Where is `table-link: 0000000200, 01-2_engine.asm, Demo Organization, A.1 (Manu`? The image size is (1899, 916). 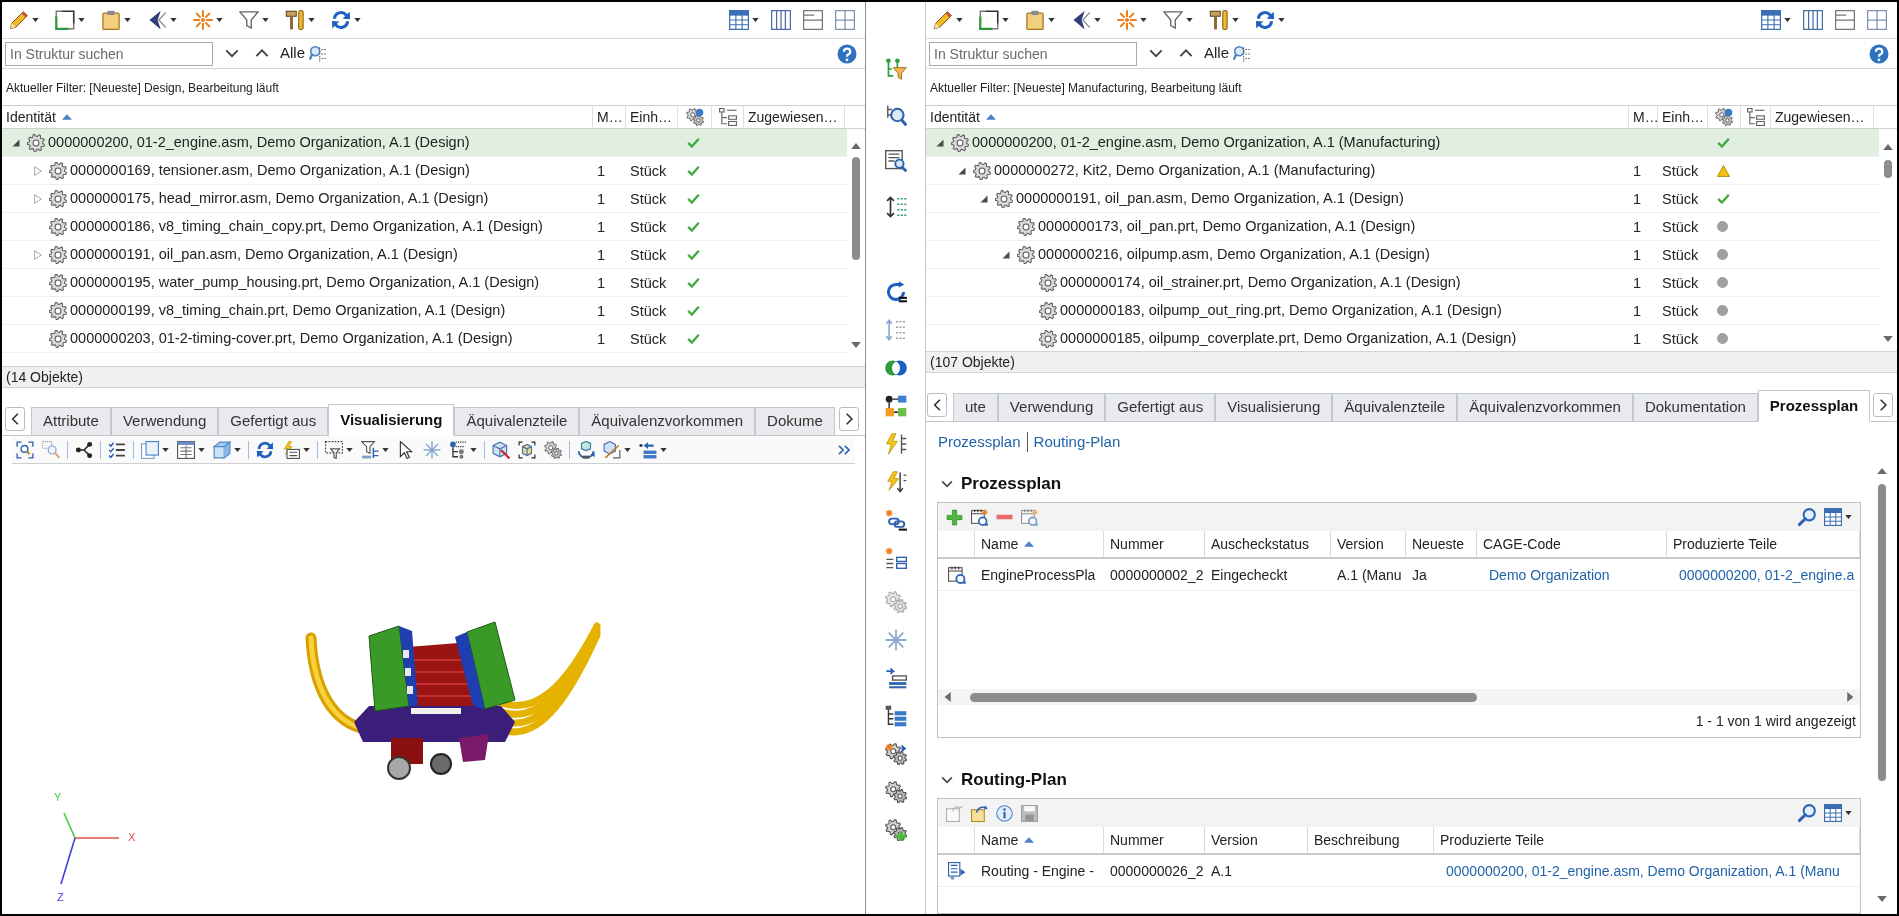 table-link: 0000000200, 01-2_engine.asm, Demo Organization, A.1 (Manu is located at coordinates (1643, 870).